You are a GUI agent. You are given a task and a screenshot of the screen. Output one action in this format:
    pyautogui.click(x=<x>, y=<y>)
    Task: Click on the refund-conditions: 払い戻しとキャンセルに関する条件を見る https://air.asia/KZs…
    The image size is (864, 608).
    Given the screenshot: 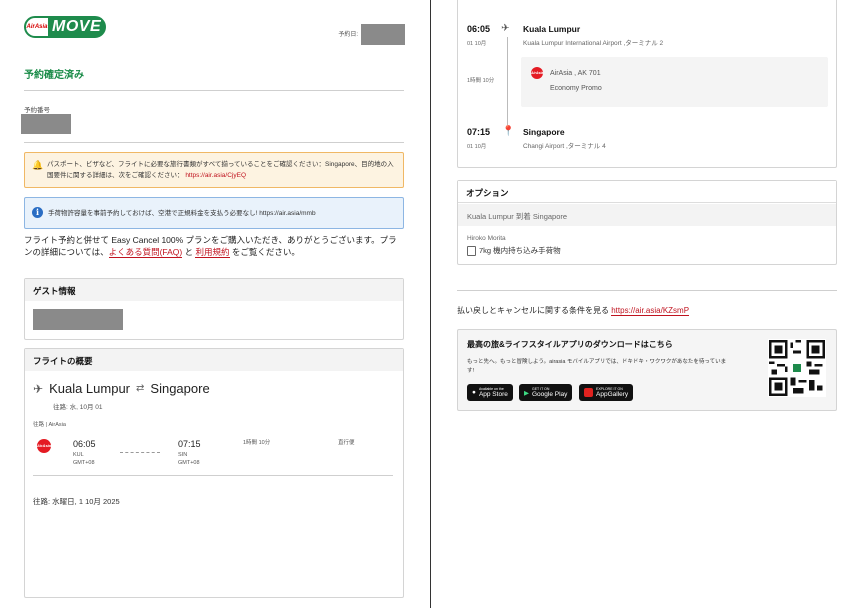 What is the action you would take?
    pyautogui.click(x=573, y=311)
    